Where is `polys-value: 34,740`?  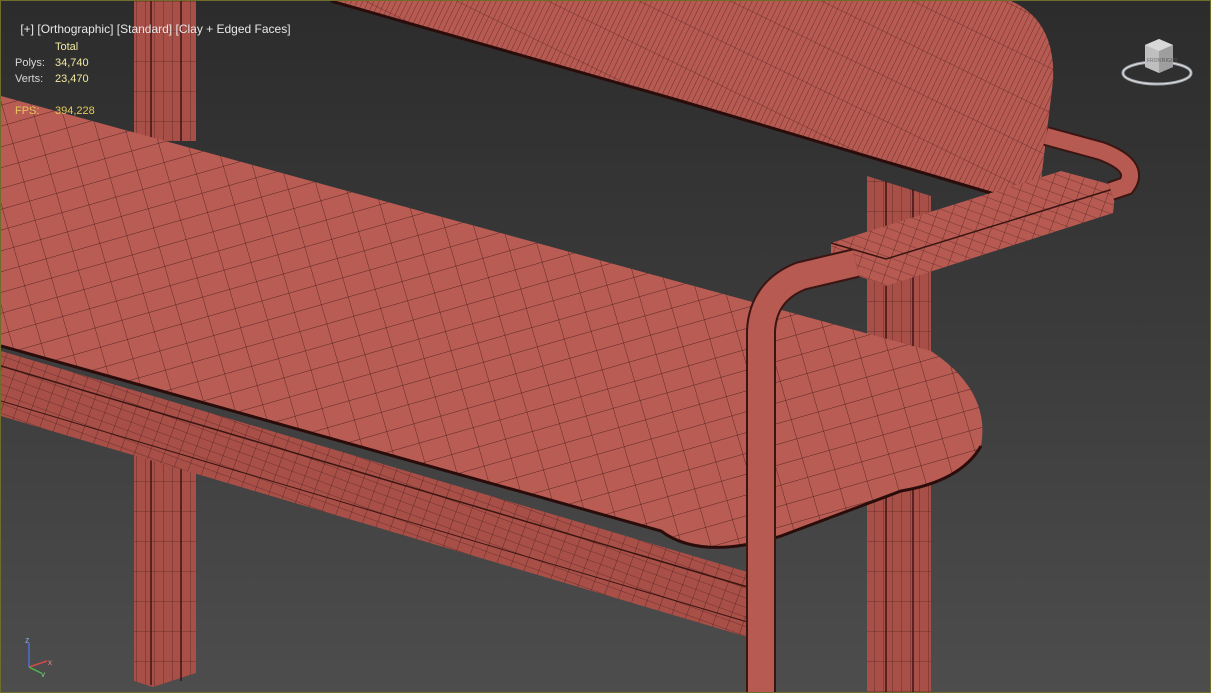 polys-value: 34,740 is located at coordinates (72, 63).